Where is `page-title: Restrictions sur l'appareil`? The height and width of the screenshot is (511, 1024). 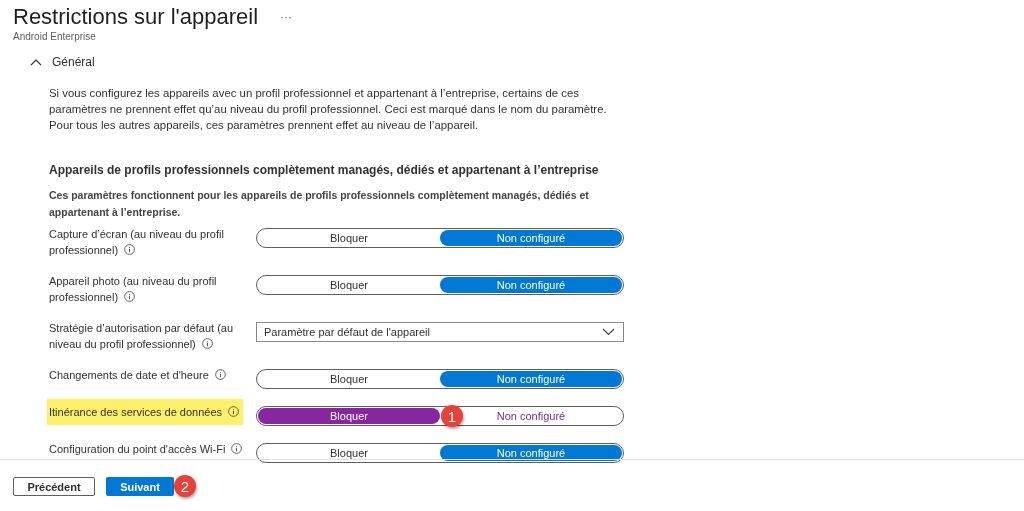 page-title: Restrictions sur l'appareil is located at coordinates (136, 17).